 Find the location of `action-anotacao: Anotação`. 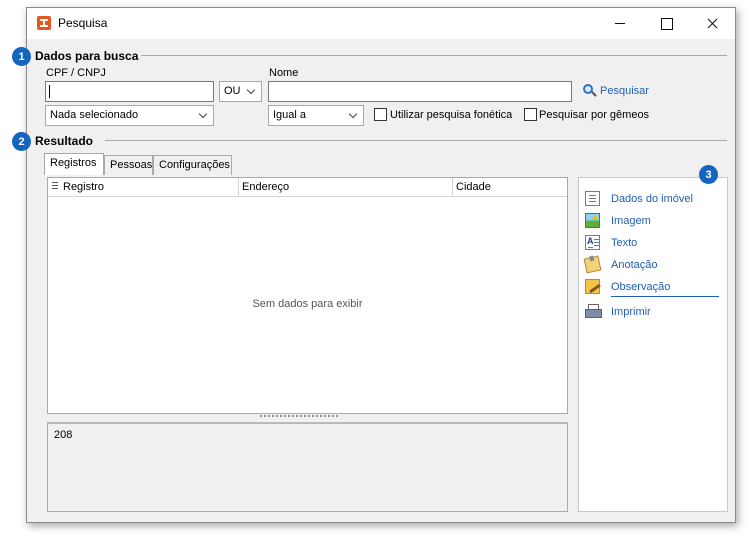

action-anotacao: Anotação is located at coordinates (652, 264).